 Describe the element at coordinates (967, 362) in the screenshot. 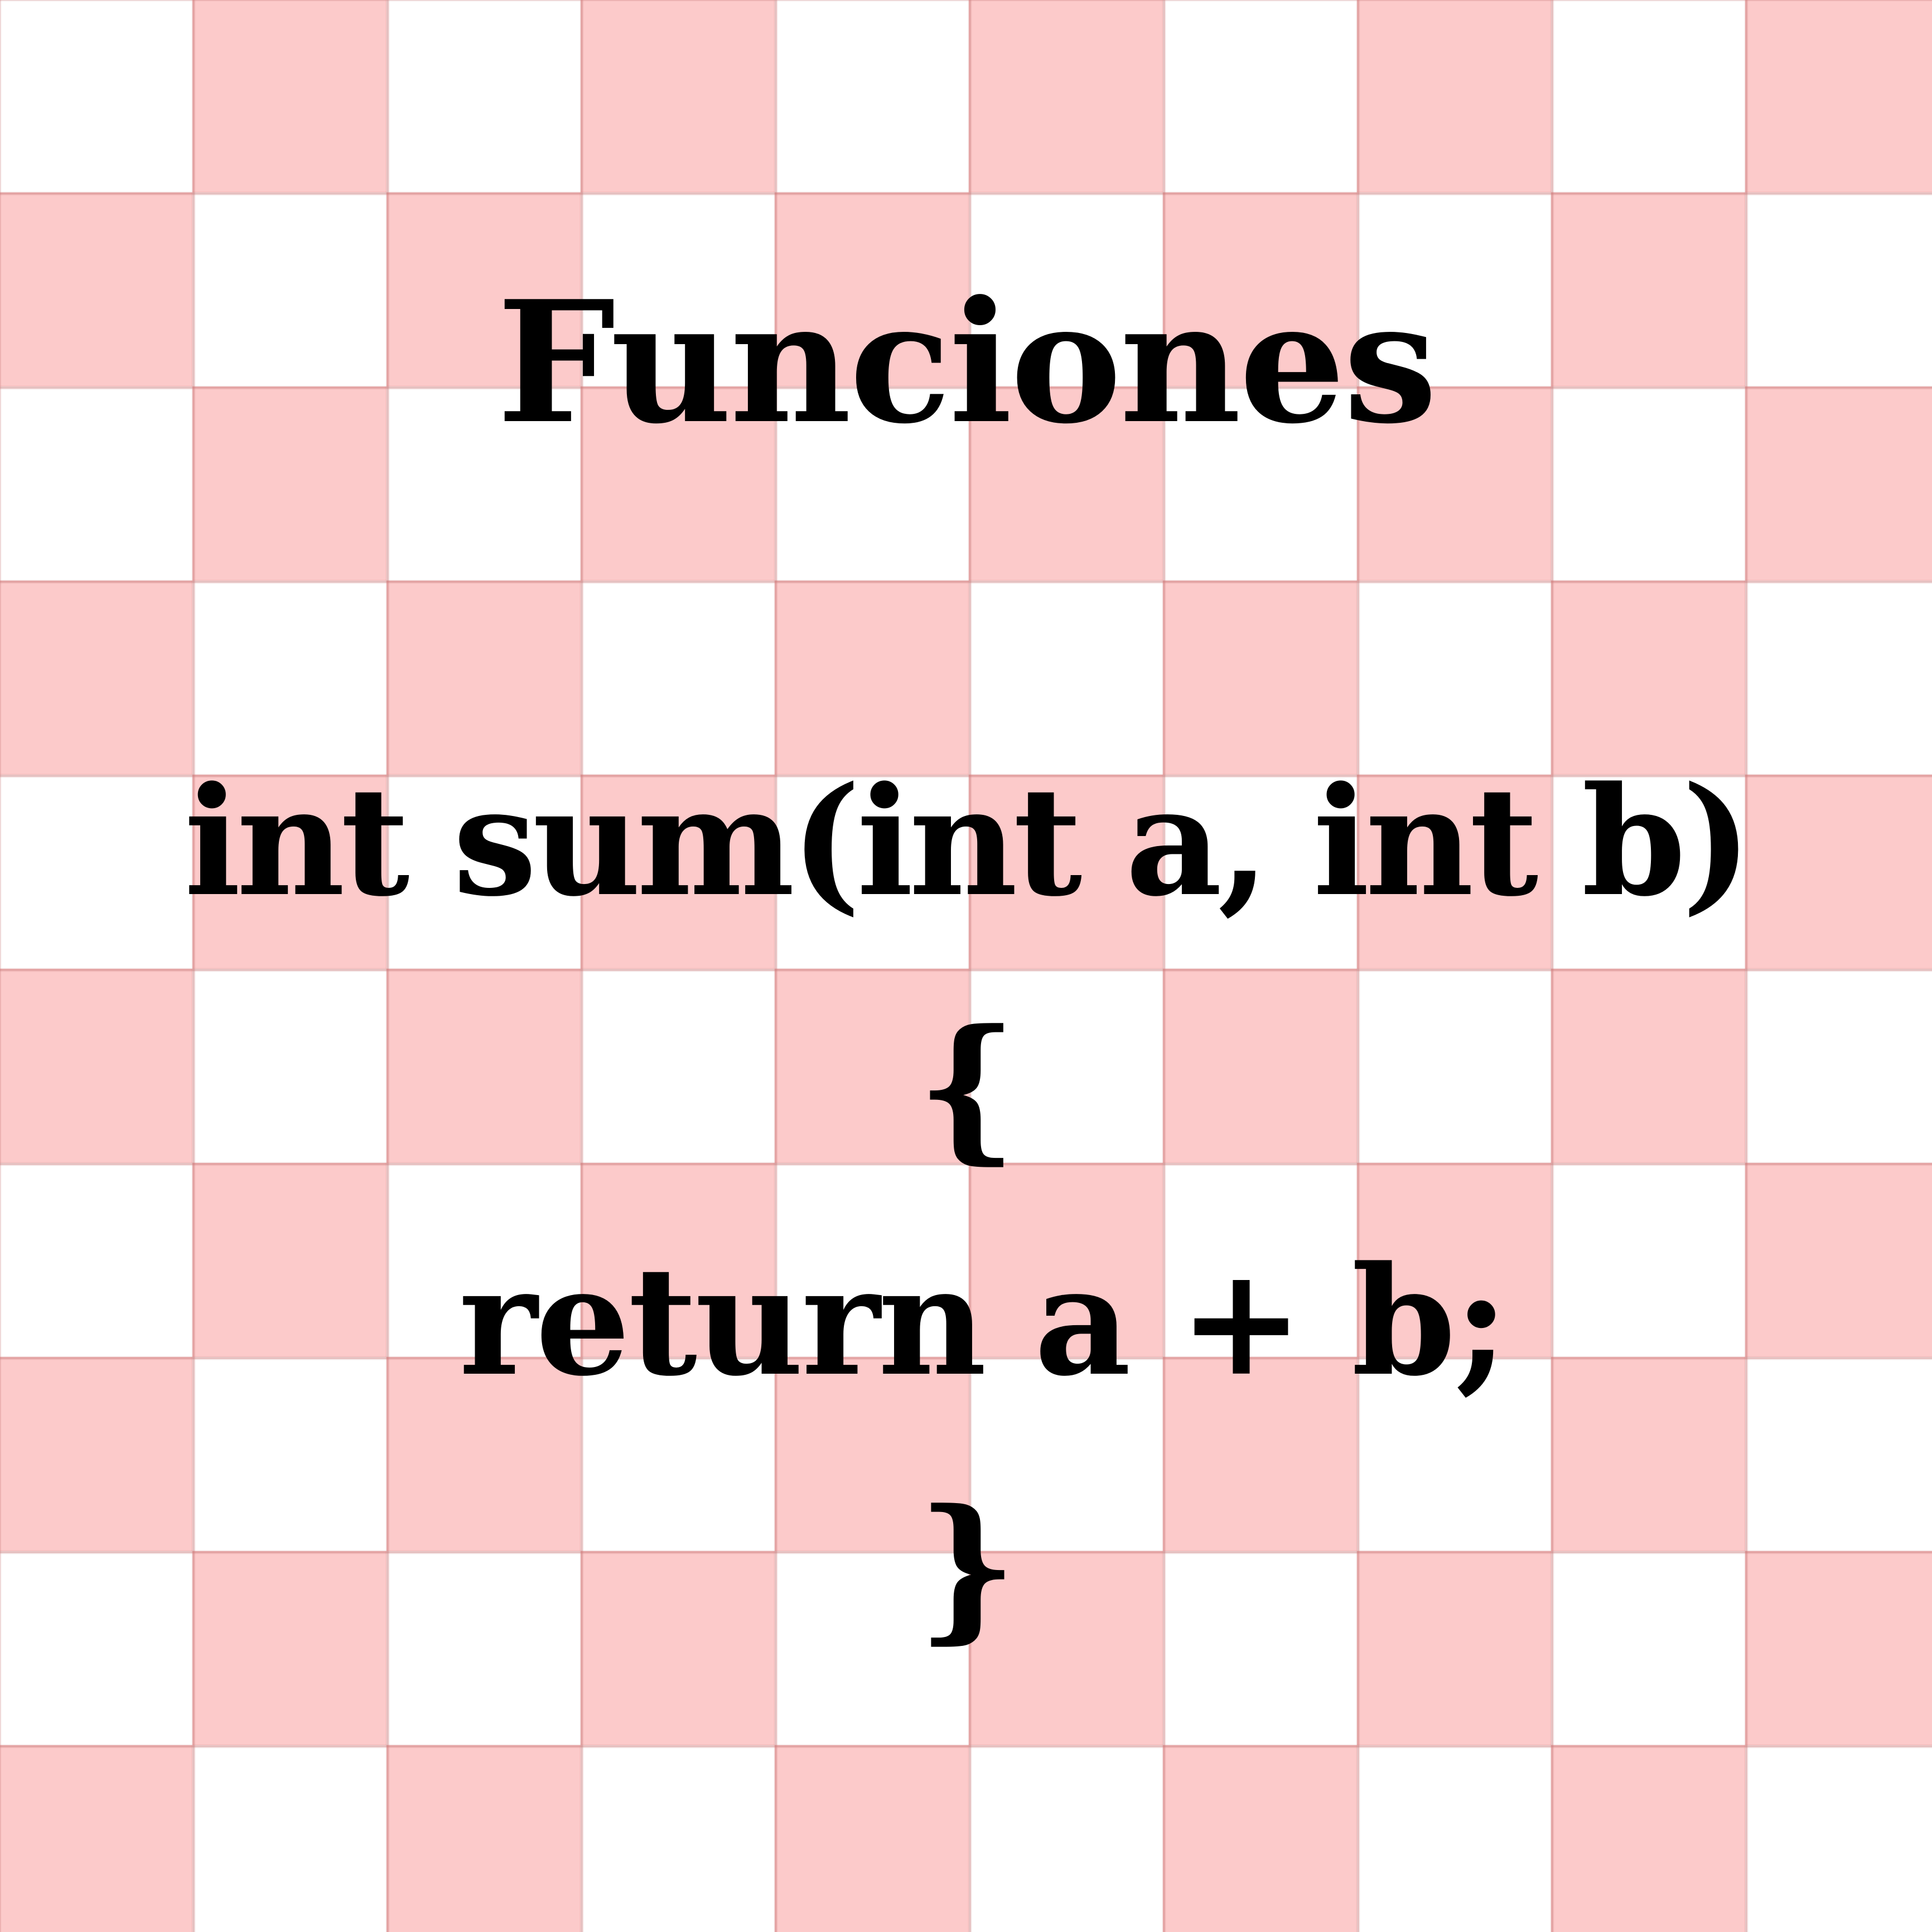

I see `page-title: Funciones` at that location.